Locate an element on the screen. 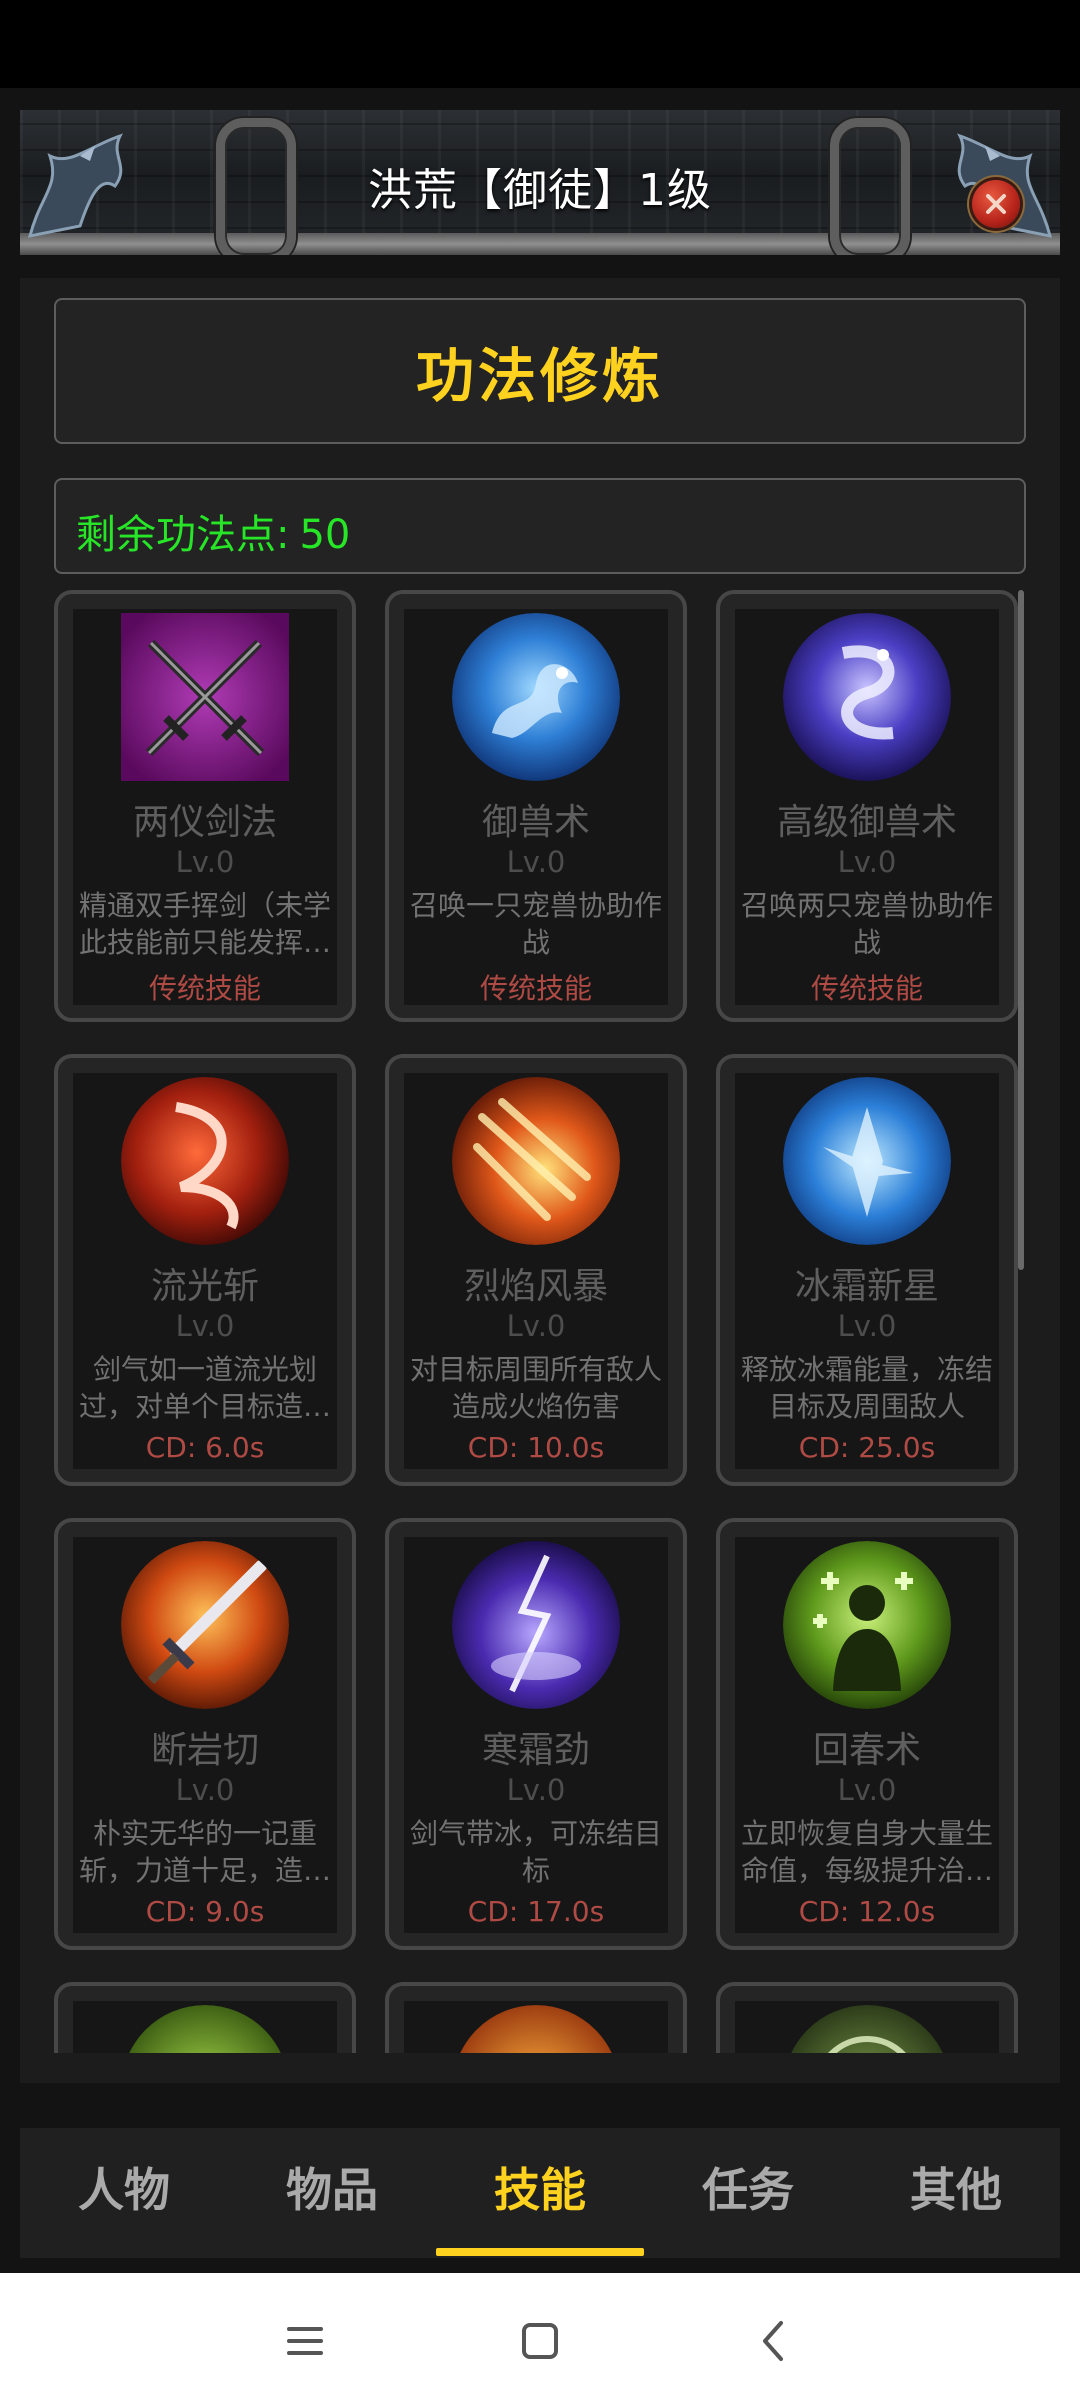 This screenshot has width=1080, height=2400. fire-storm-icon is located at coordinates (536, 1161).